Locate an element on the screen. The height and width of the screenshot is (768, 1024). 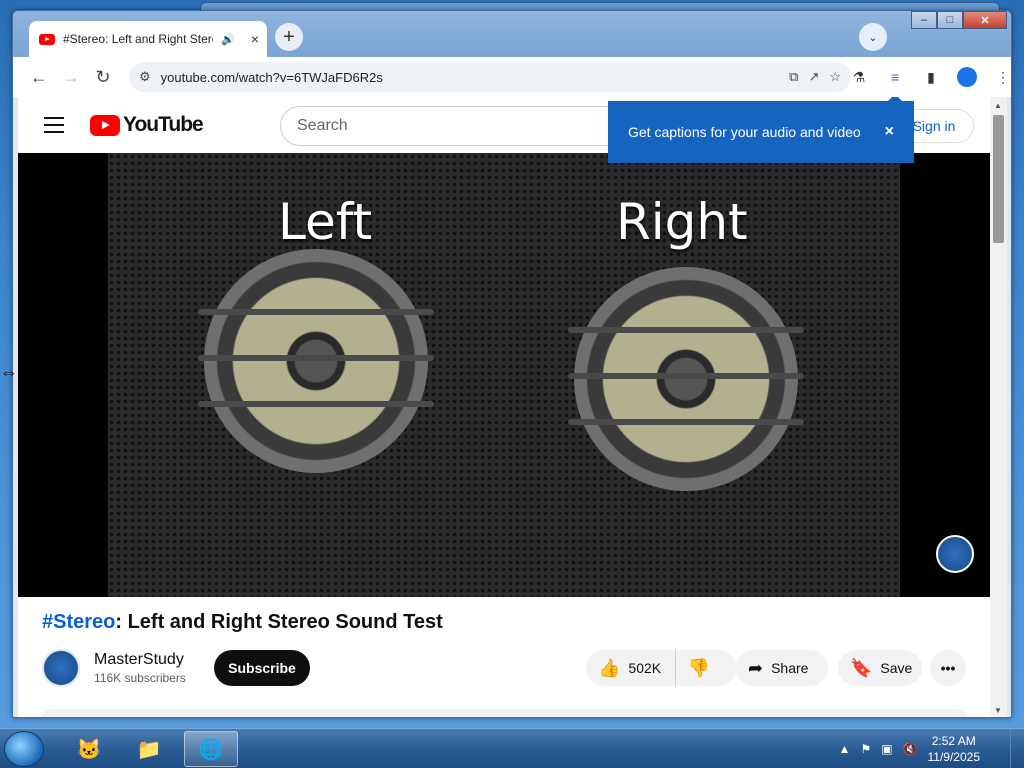
left-speaker-icon is located at coordinates (316, 361).